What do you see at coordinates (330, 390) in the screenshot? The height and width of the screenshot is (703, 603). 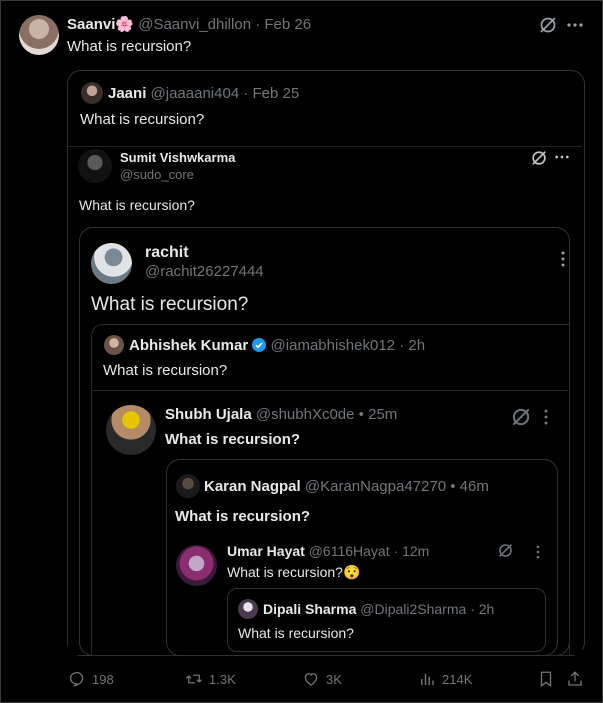 I see `divider` at bounding box center [330, 390].